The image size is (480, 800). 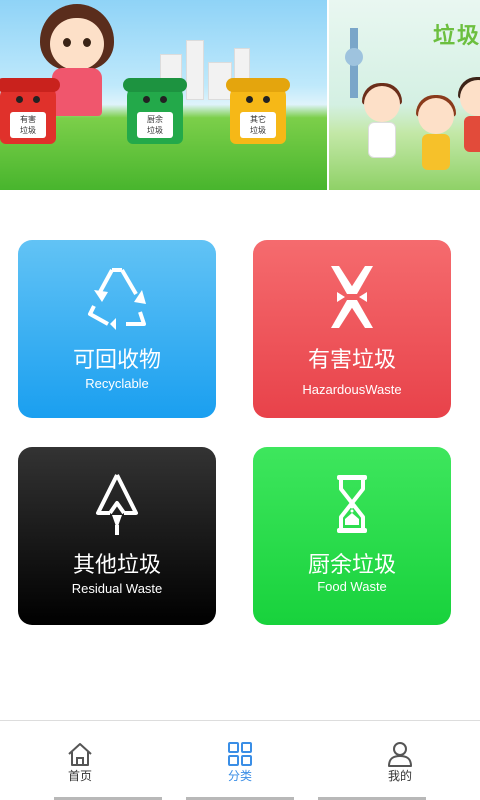 What do you see at coordinates (351, 565) in the screenshot?
I see `category-title-zh: 厨余垃圾` at bounding box center [351, 565].